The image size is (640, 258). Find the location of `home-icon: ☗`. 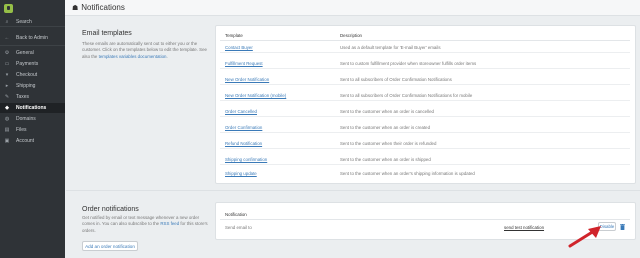

home-icon: ☗ is located at coordinates (75, 8).